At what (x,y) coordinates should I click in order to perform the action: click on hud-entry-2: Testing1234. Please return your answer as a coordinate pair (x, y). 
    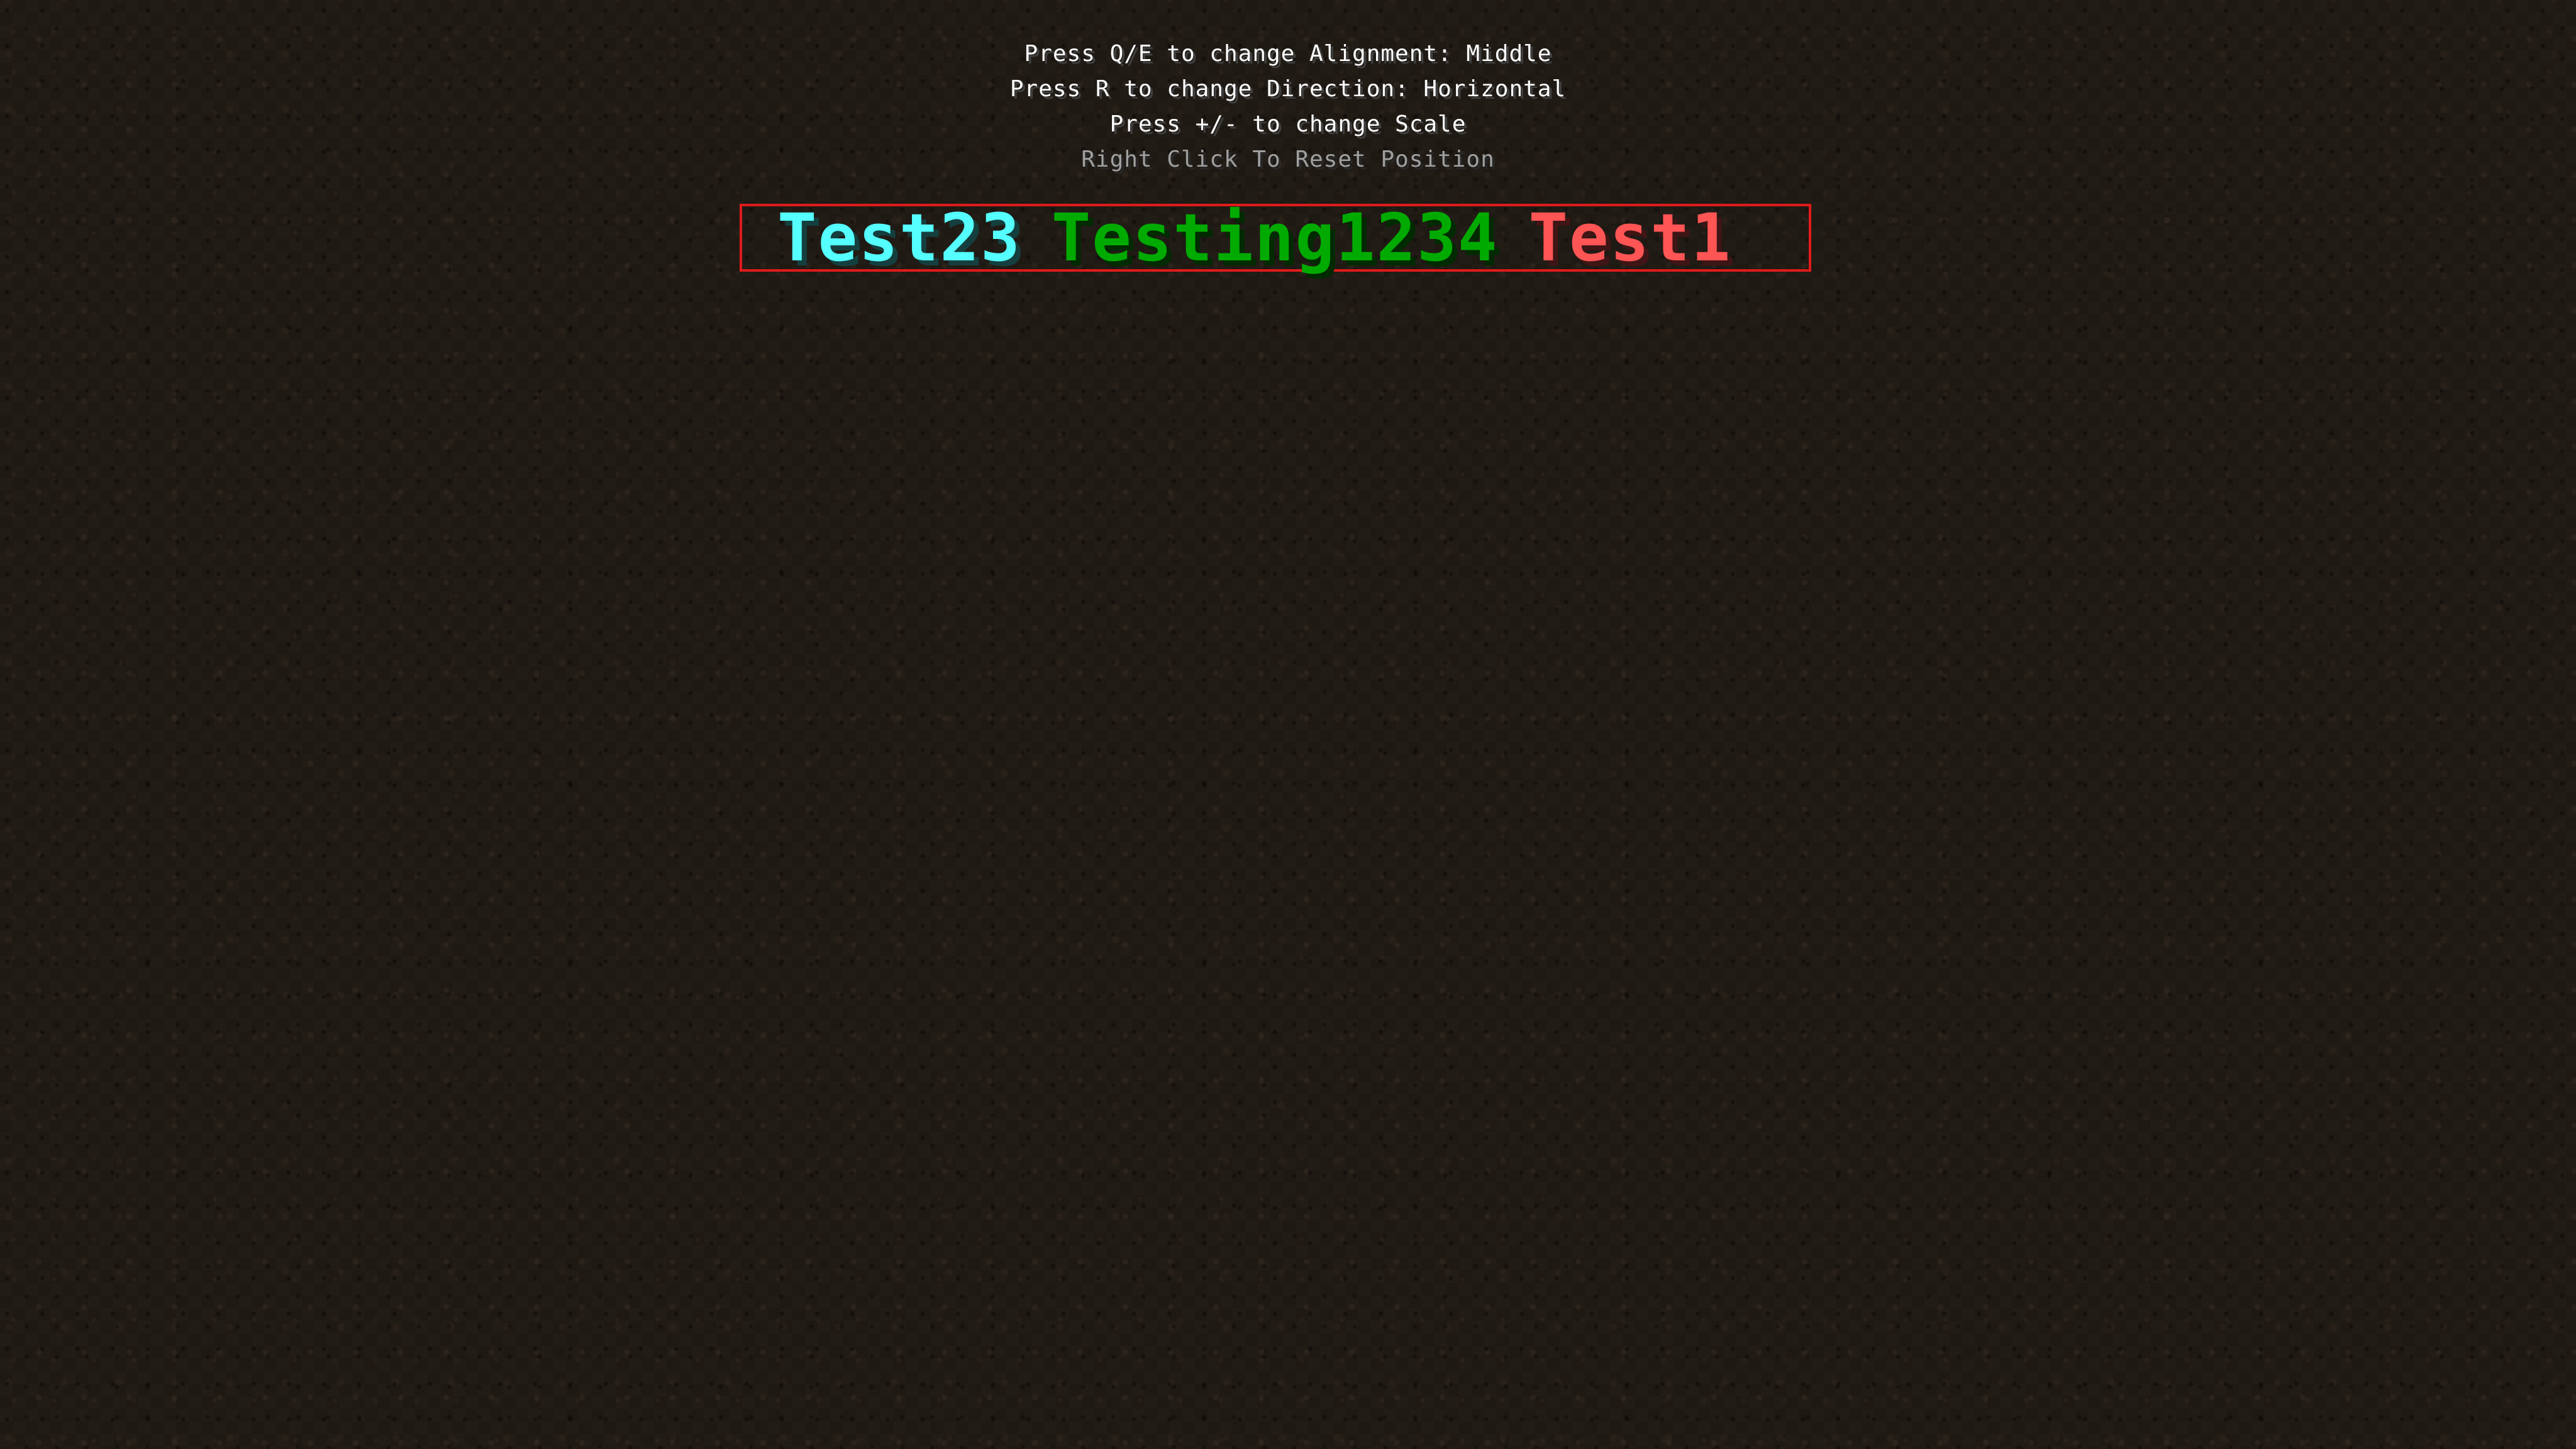
    Looking at the image, I should click on (1275, 237).